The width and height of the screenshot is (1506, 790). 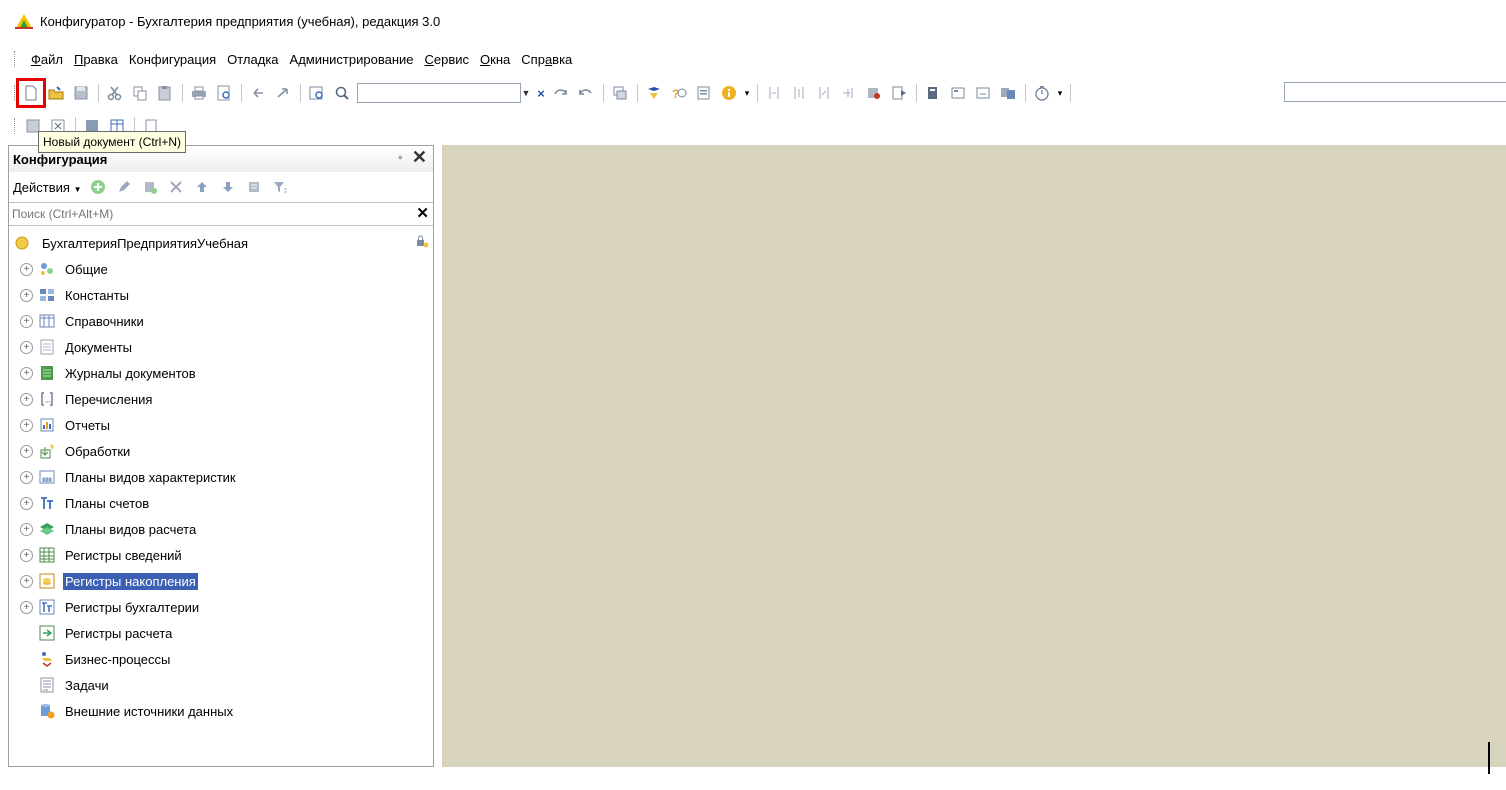 What do you see at coordinates (422, 213) in the screenshot?
I see `clear-search-button: ✕` at bounding box center [422, 213].